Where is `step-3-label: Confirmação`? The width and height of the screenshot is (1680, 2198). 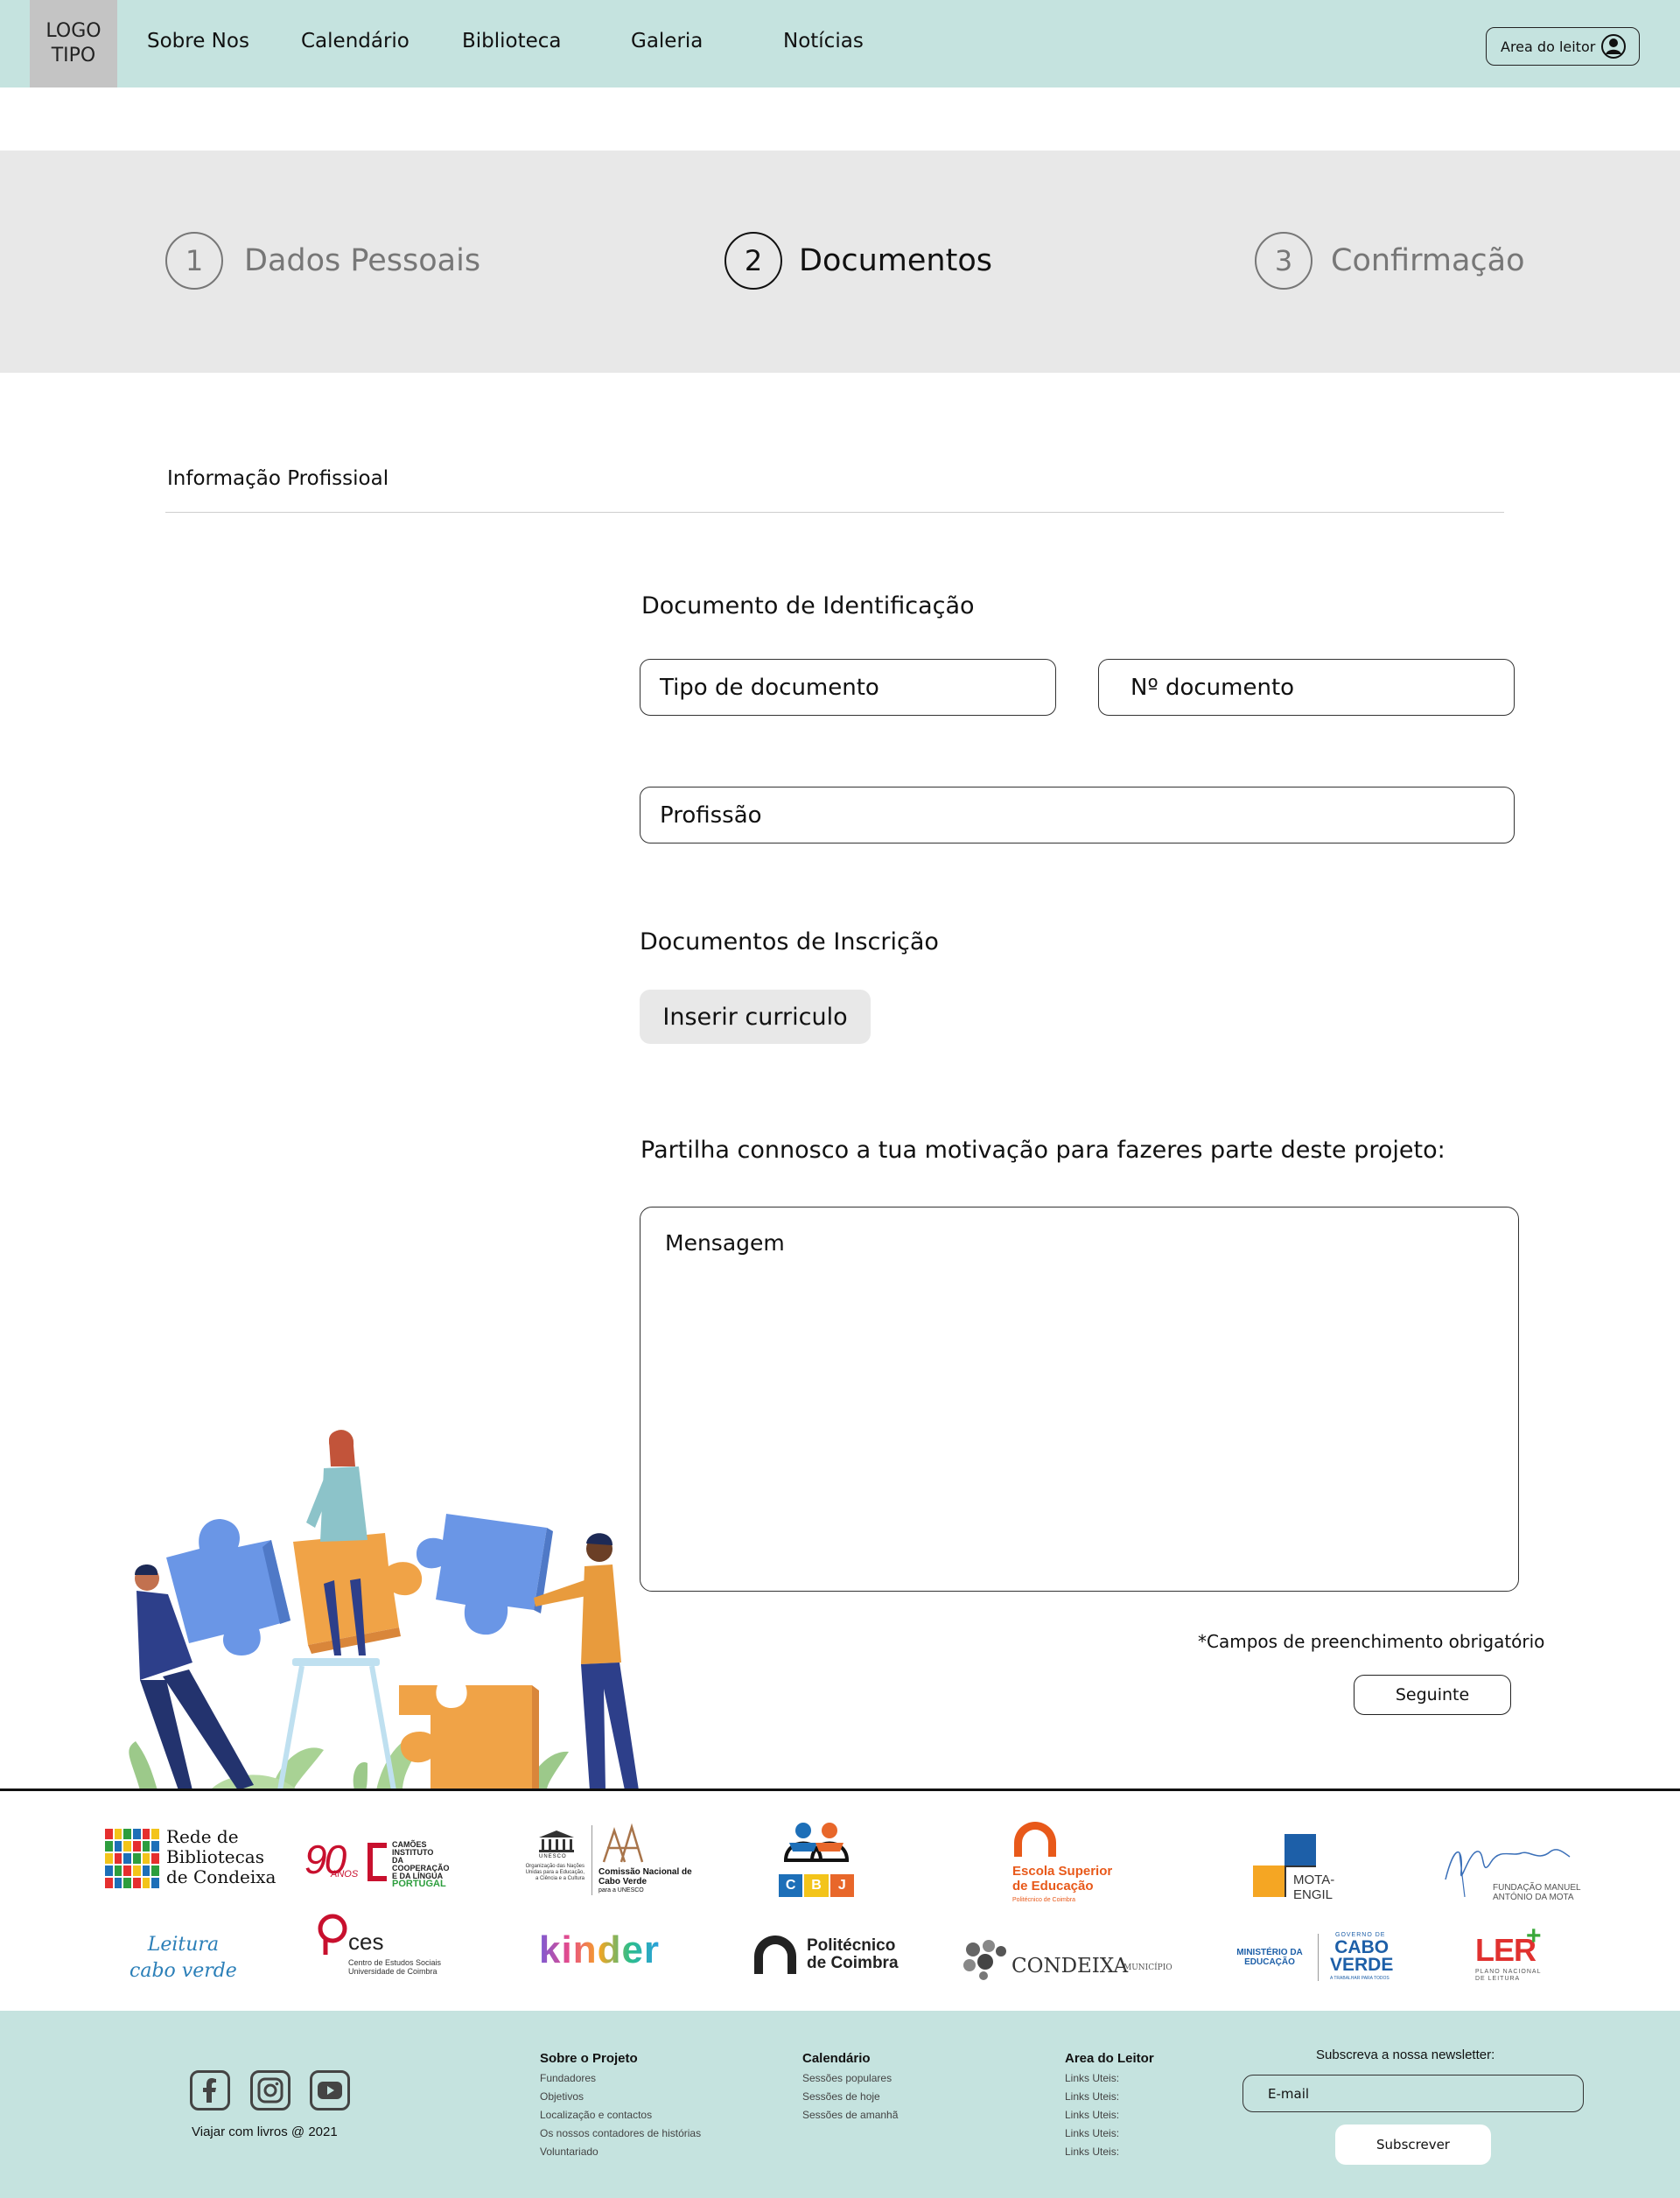
step-3-label: Confirmação is located at coordinates (1428, 260).